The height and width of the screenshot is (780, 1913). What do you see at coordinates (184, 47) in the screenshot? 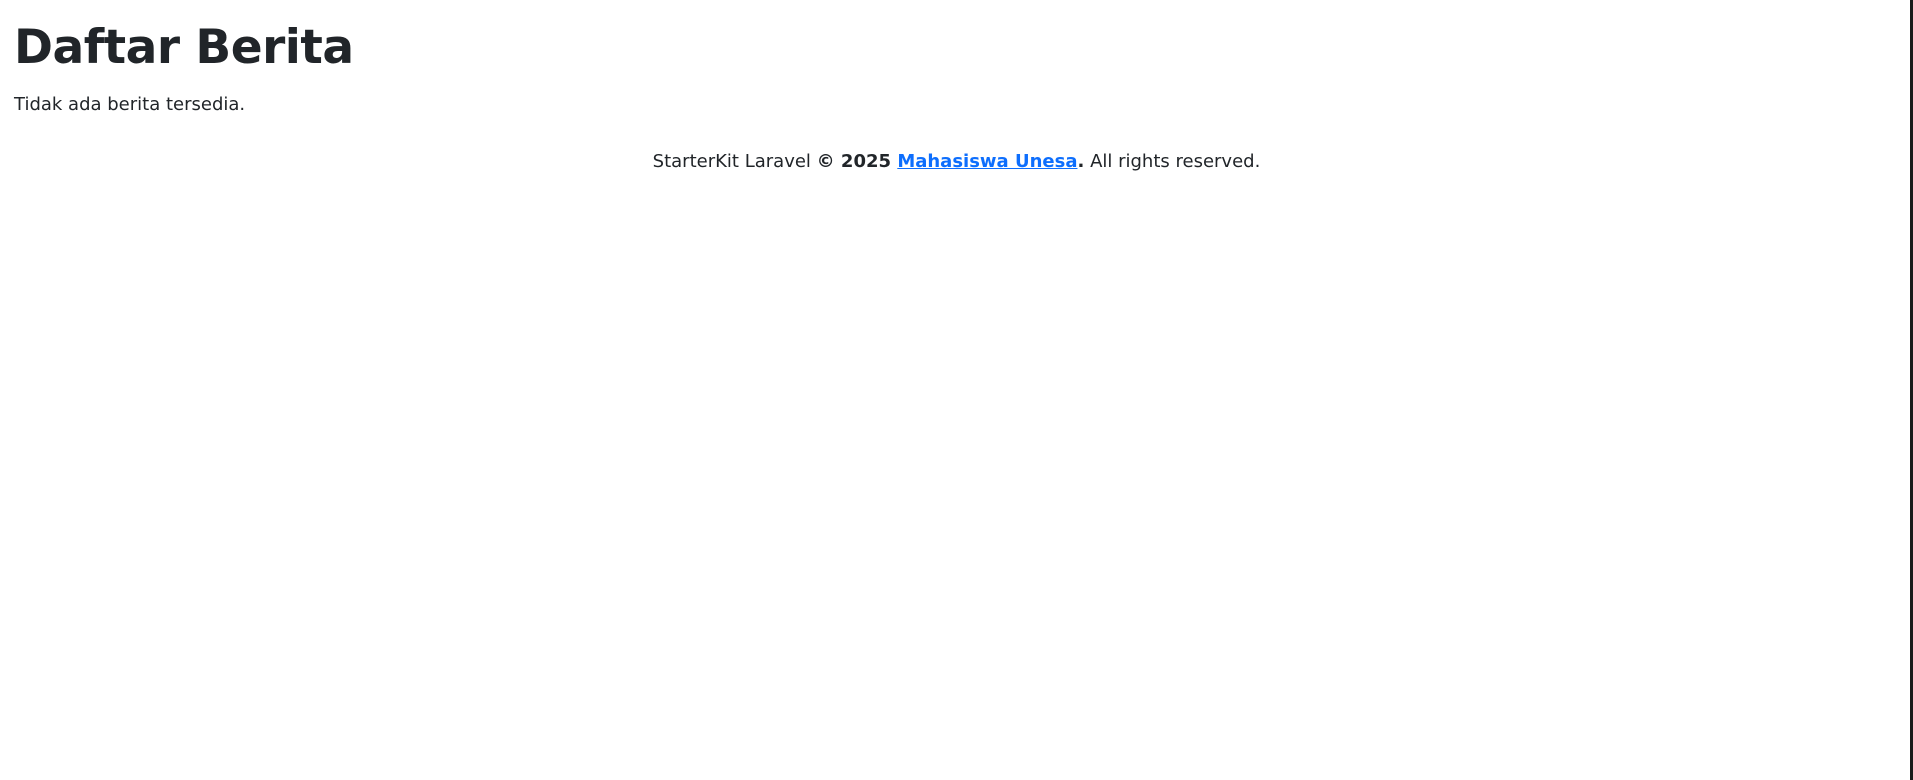
I see `page-title: Daftar Berita` at bounding box center [184, 47].